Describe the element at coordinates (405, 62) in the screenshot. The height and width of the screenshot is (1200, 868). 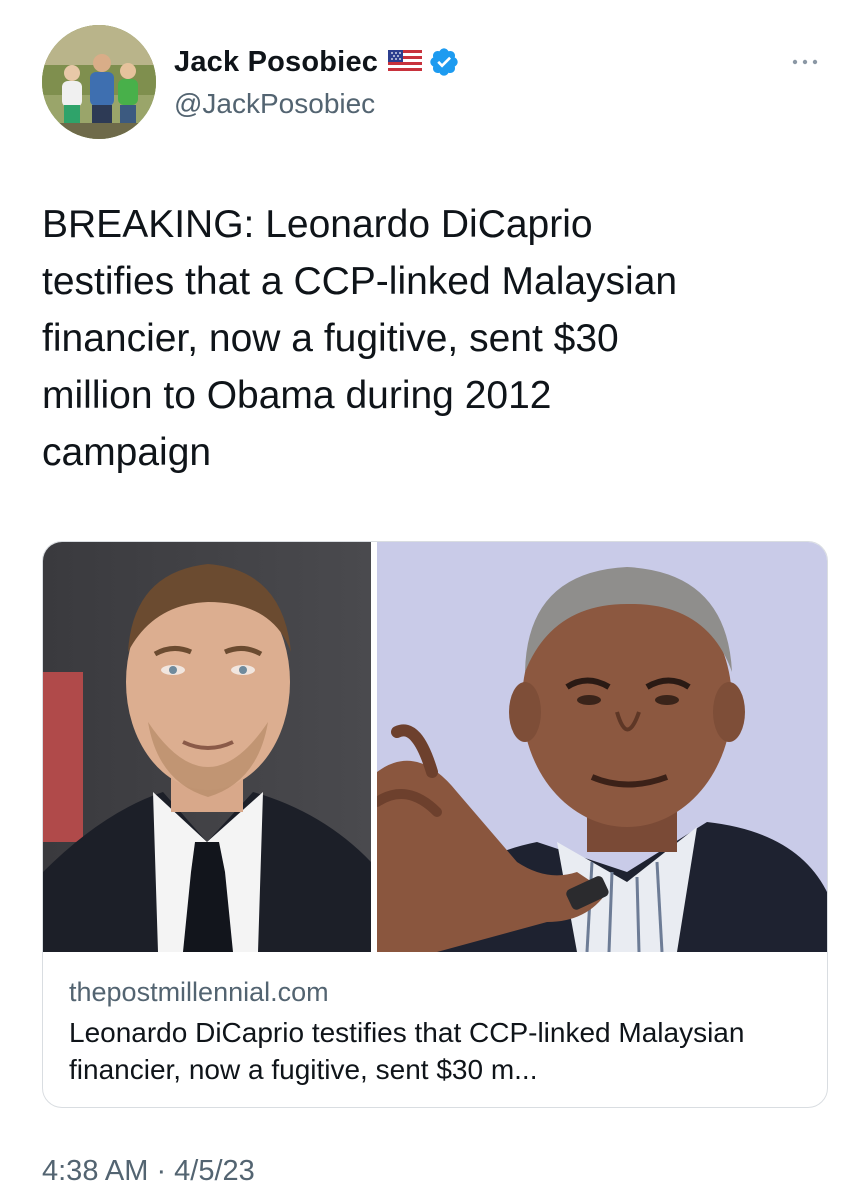
I see `us-flag-icon` at that location.